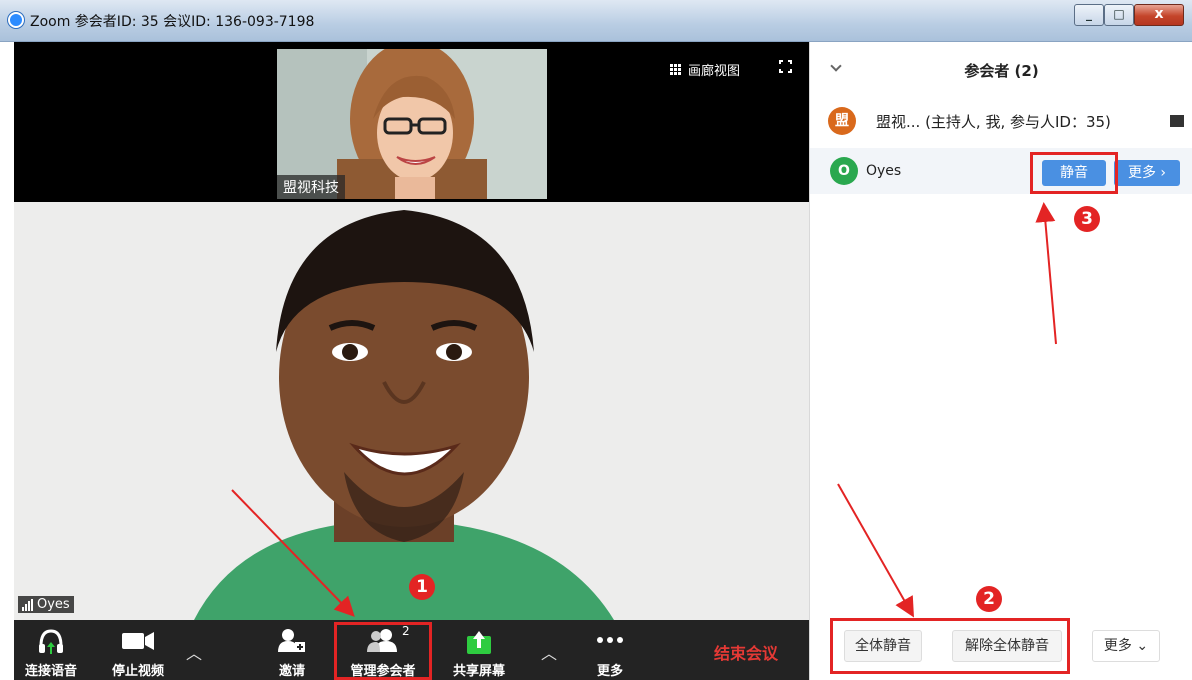 This screenshot has height=680, width=1192. What do you see at coordinates (1074, 173) in the screenshot?
I see `highlight-box-mute` at bounding box center [1074, 173].